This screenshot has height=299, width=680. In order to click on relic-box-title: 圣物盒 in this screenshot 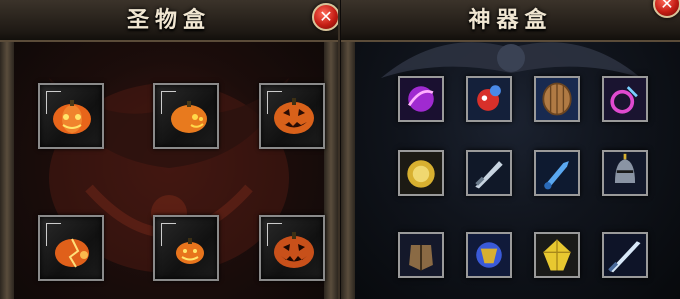, I will do `click(168, 20)`.